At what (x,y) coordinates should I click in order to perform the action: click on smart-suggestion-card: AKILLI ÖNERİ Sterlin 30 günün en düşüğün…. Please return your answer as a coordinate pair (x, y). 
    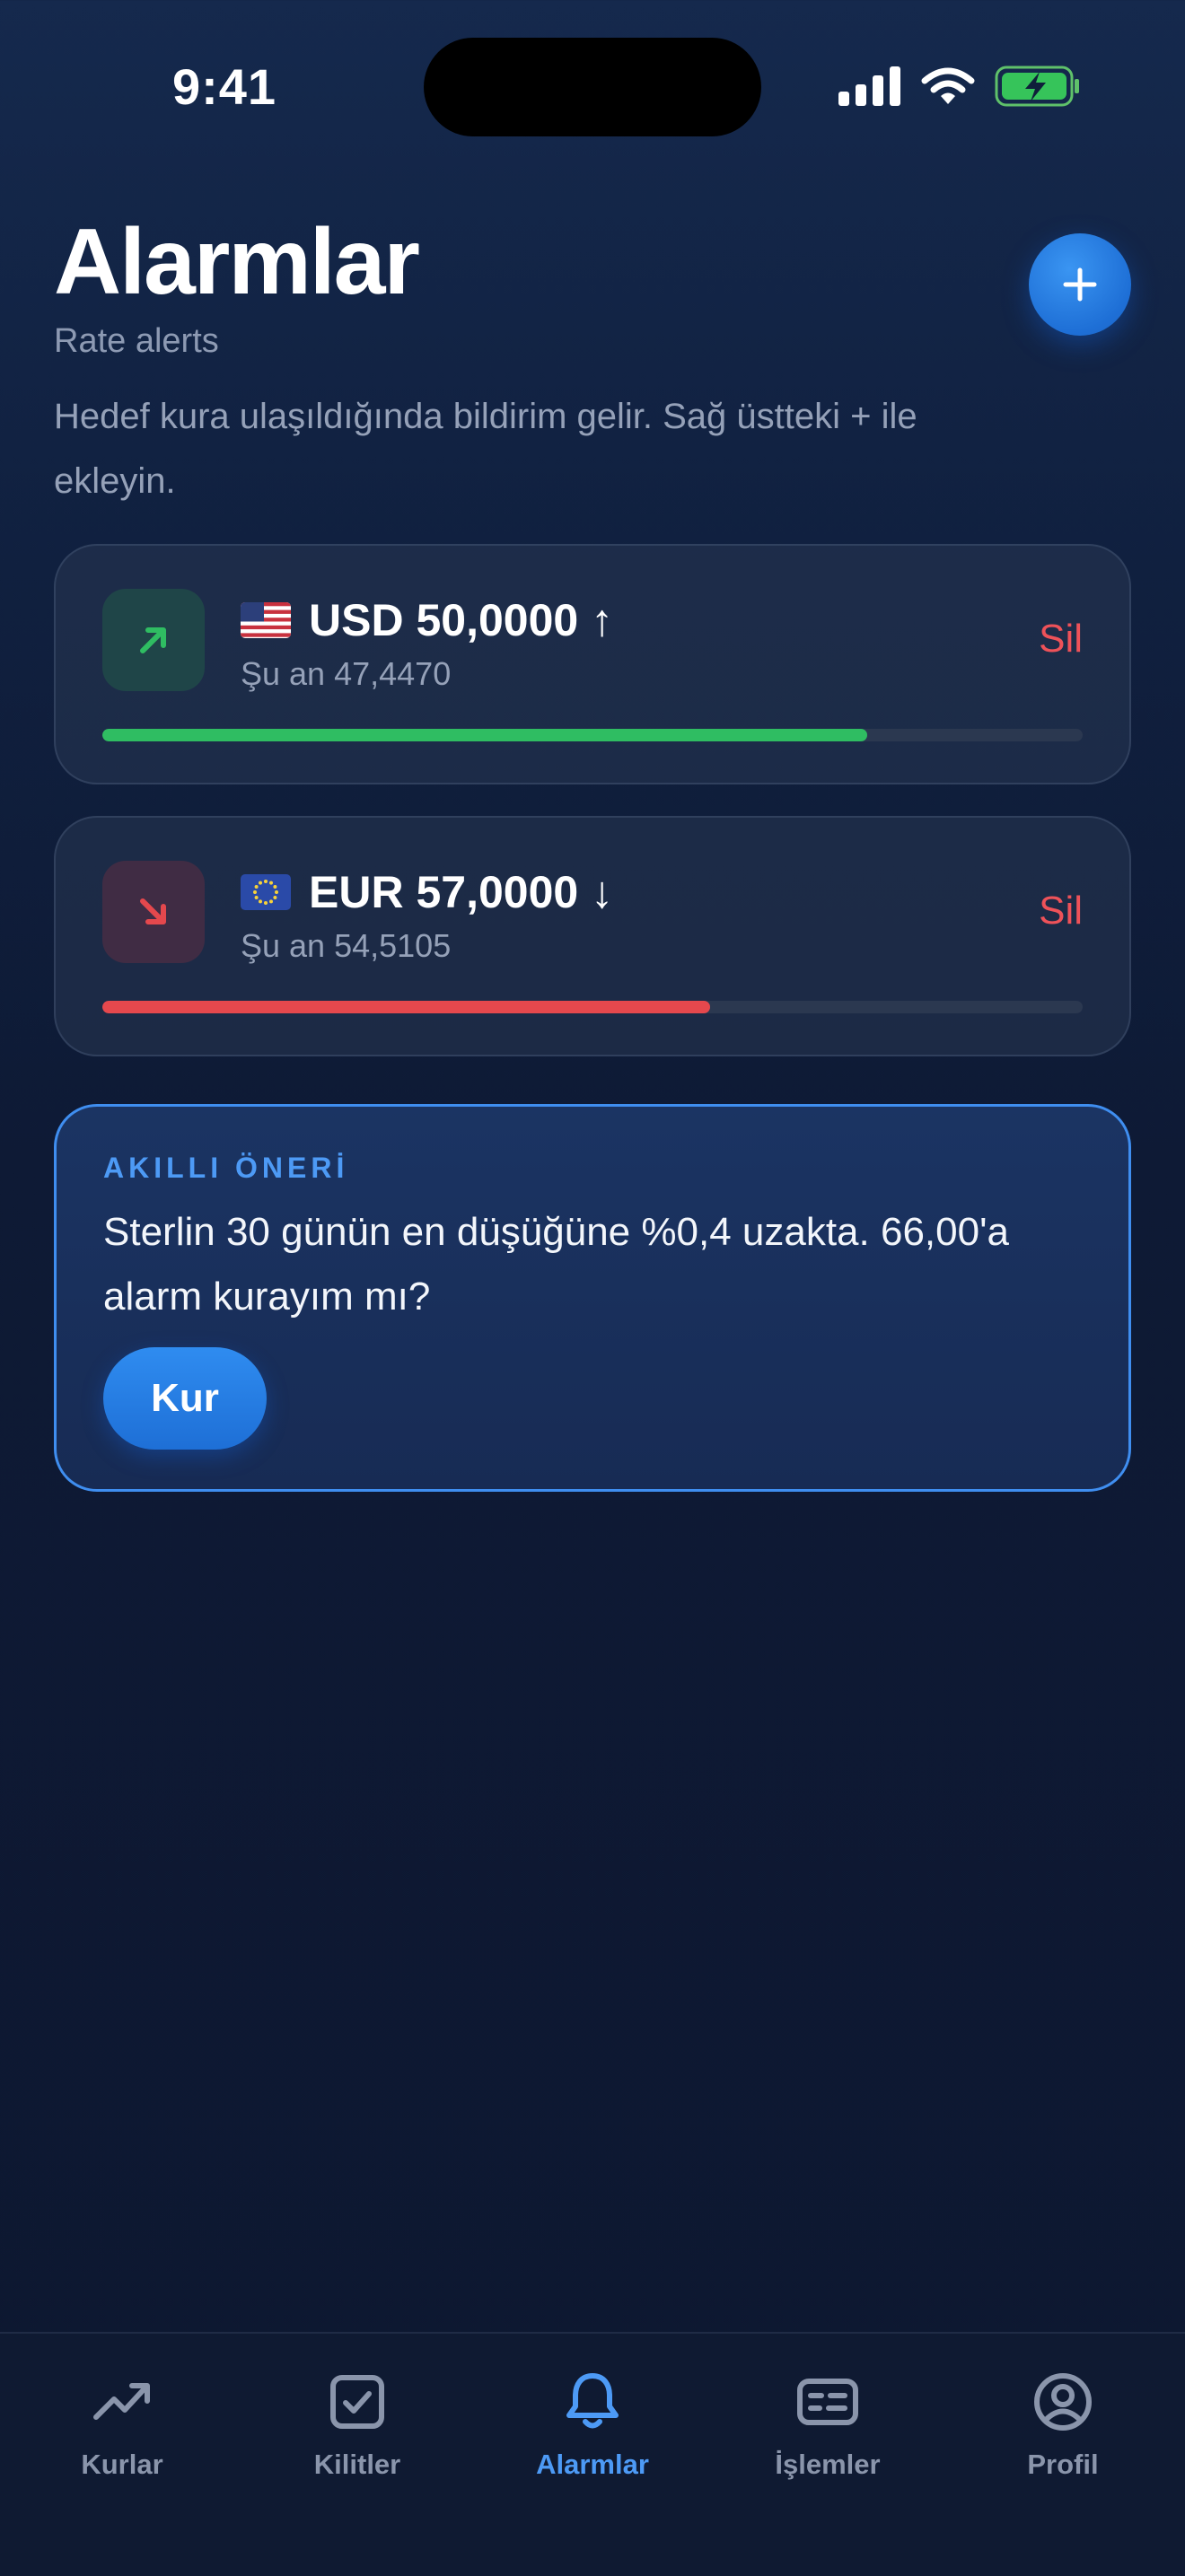
    Looking at the image, I should click on (592, 1298).